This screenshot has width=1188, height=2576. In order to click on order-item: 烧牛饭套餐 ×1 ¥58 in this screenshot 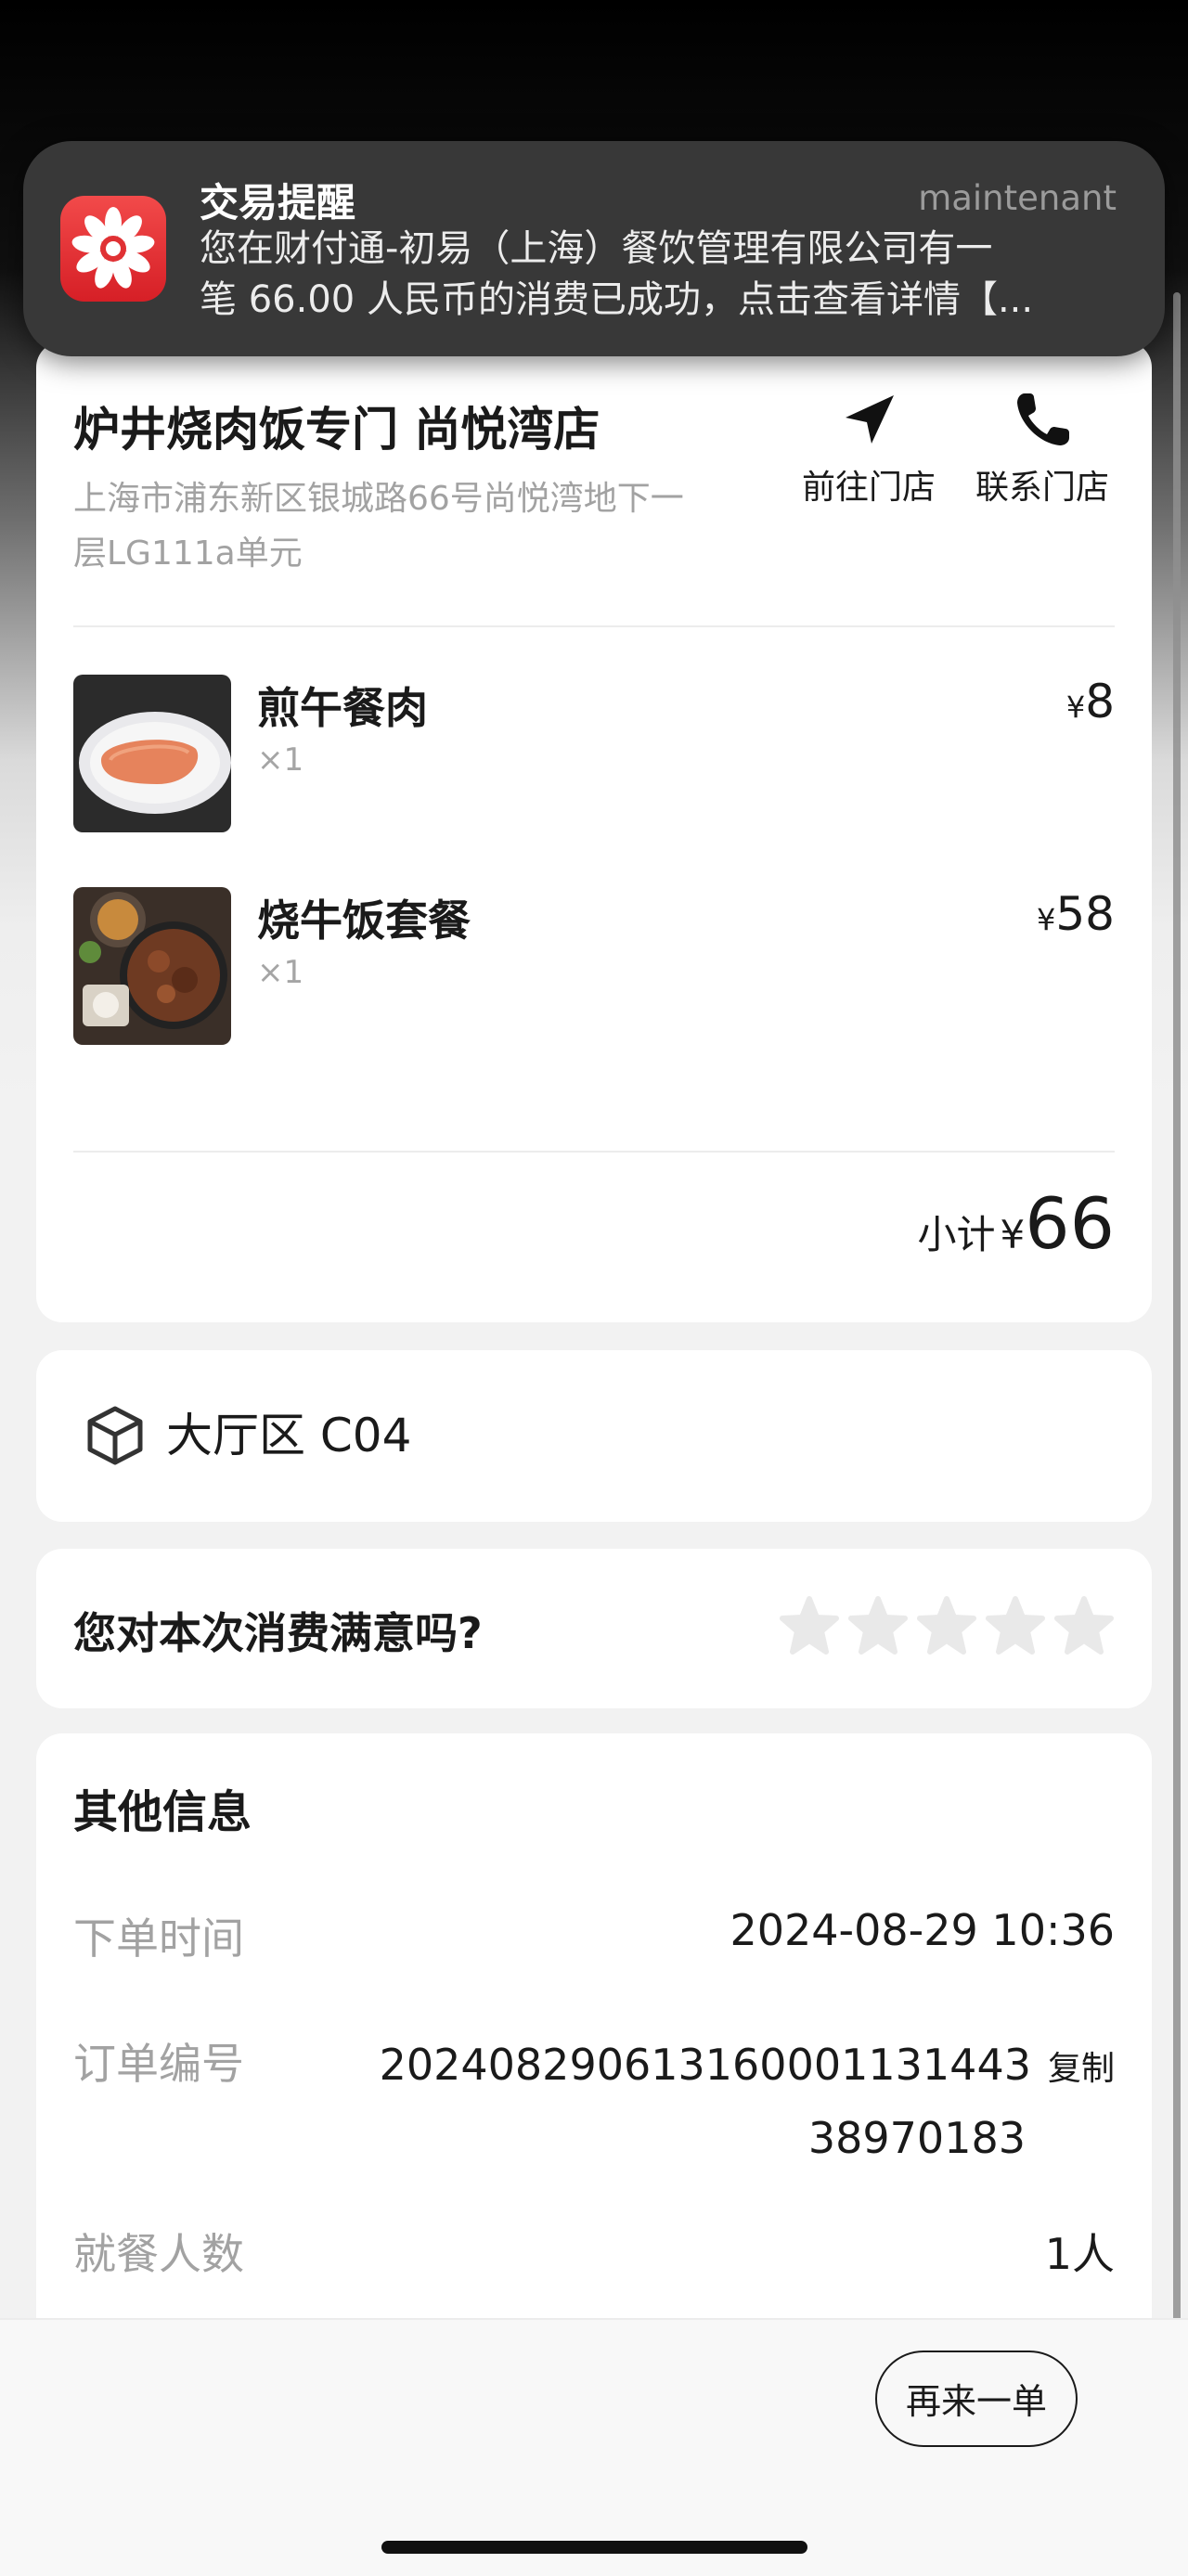, I will do `click(594, 966)`.